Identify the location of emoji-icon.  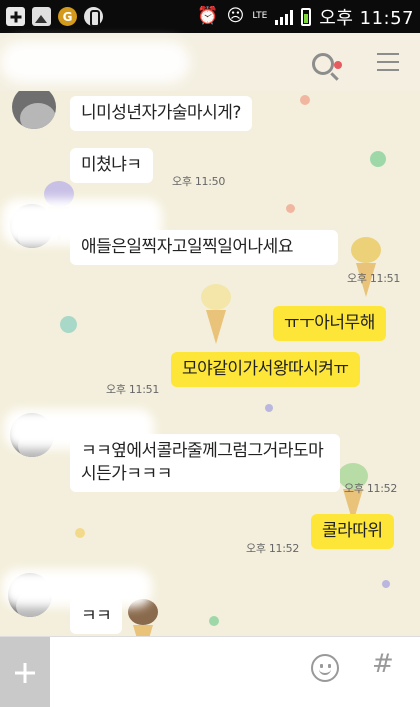
(325, 668).